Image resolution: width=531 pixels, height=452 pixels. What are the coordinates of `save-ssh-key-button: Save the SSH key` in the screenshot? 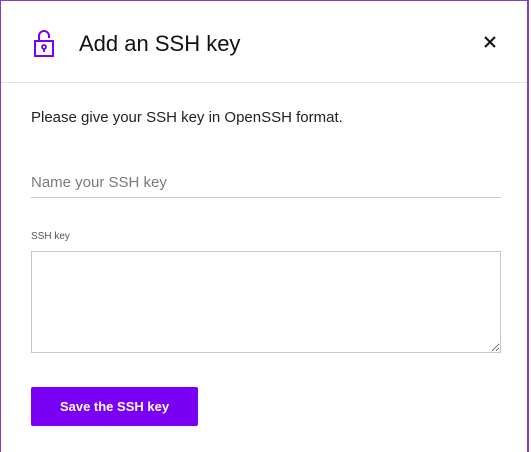 It's located at (114, 406).